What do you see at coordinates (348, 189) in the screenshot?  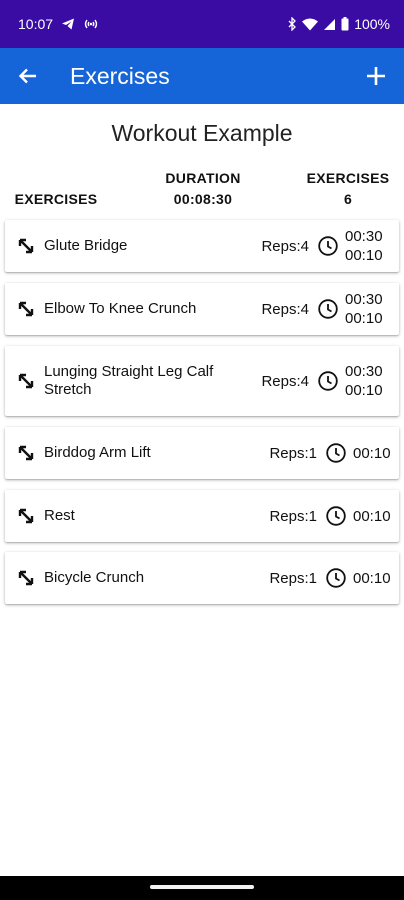 I see `summary-exercise-count: EXERCISES 6` at bounding box center [348, 189].